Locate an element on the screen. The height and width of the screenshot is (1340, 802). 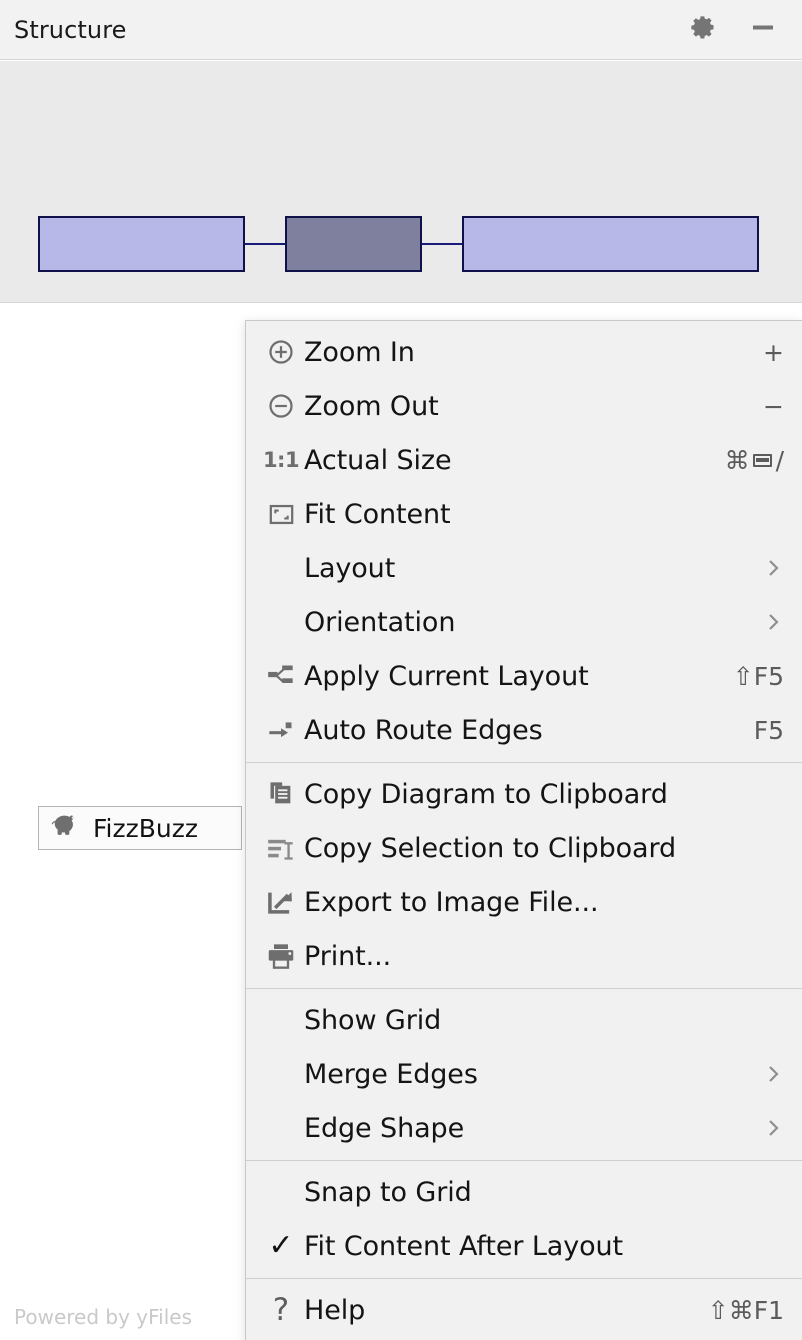
menu-item-label: Zoom Out is located at coordinates (371, 406).